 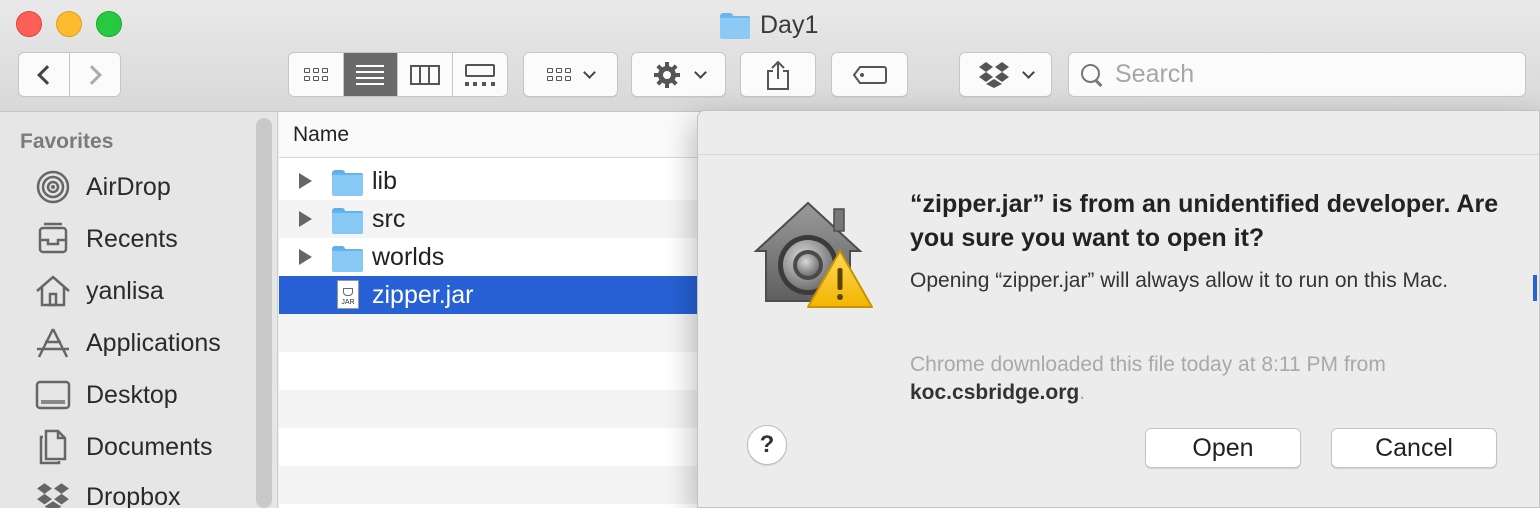 I want to click on dropbox-button, so click(x=1005, y=74).